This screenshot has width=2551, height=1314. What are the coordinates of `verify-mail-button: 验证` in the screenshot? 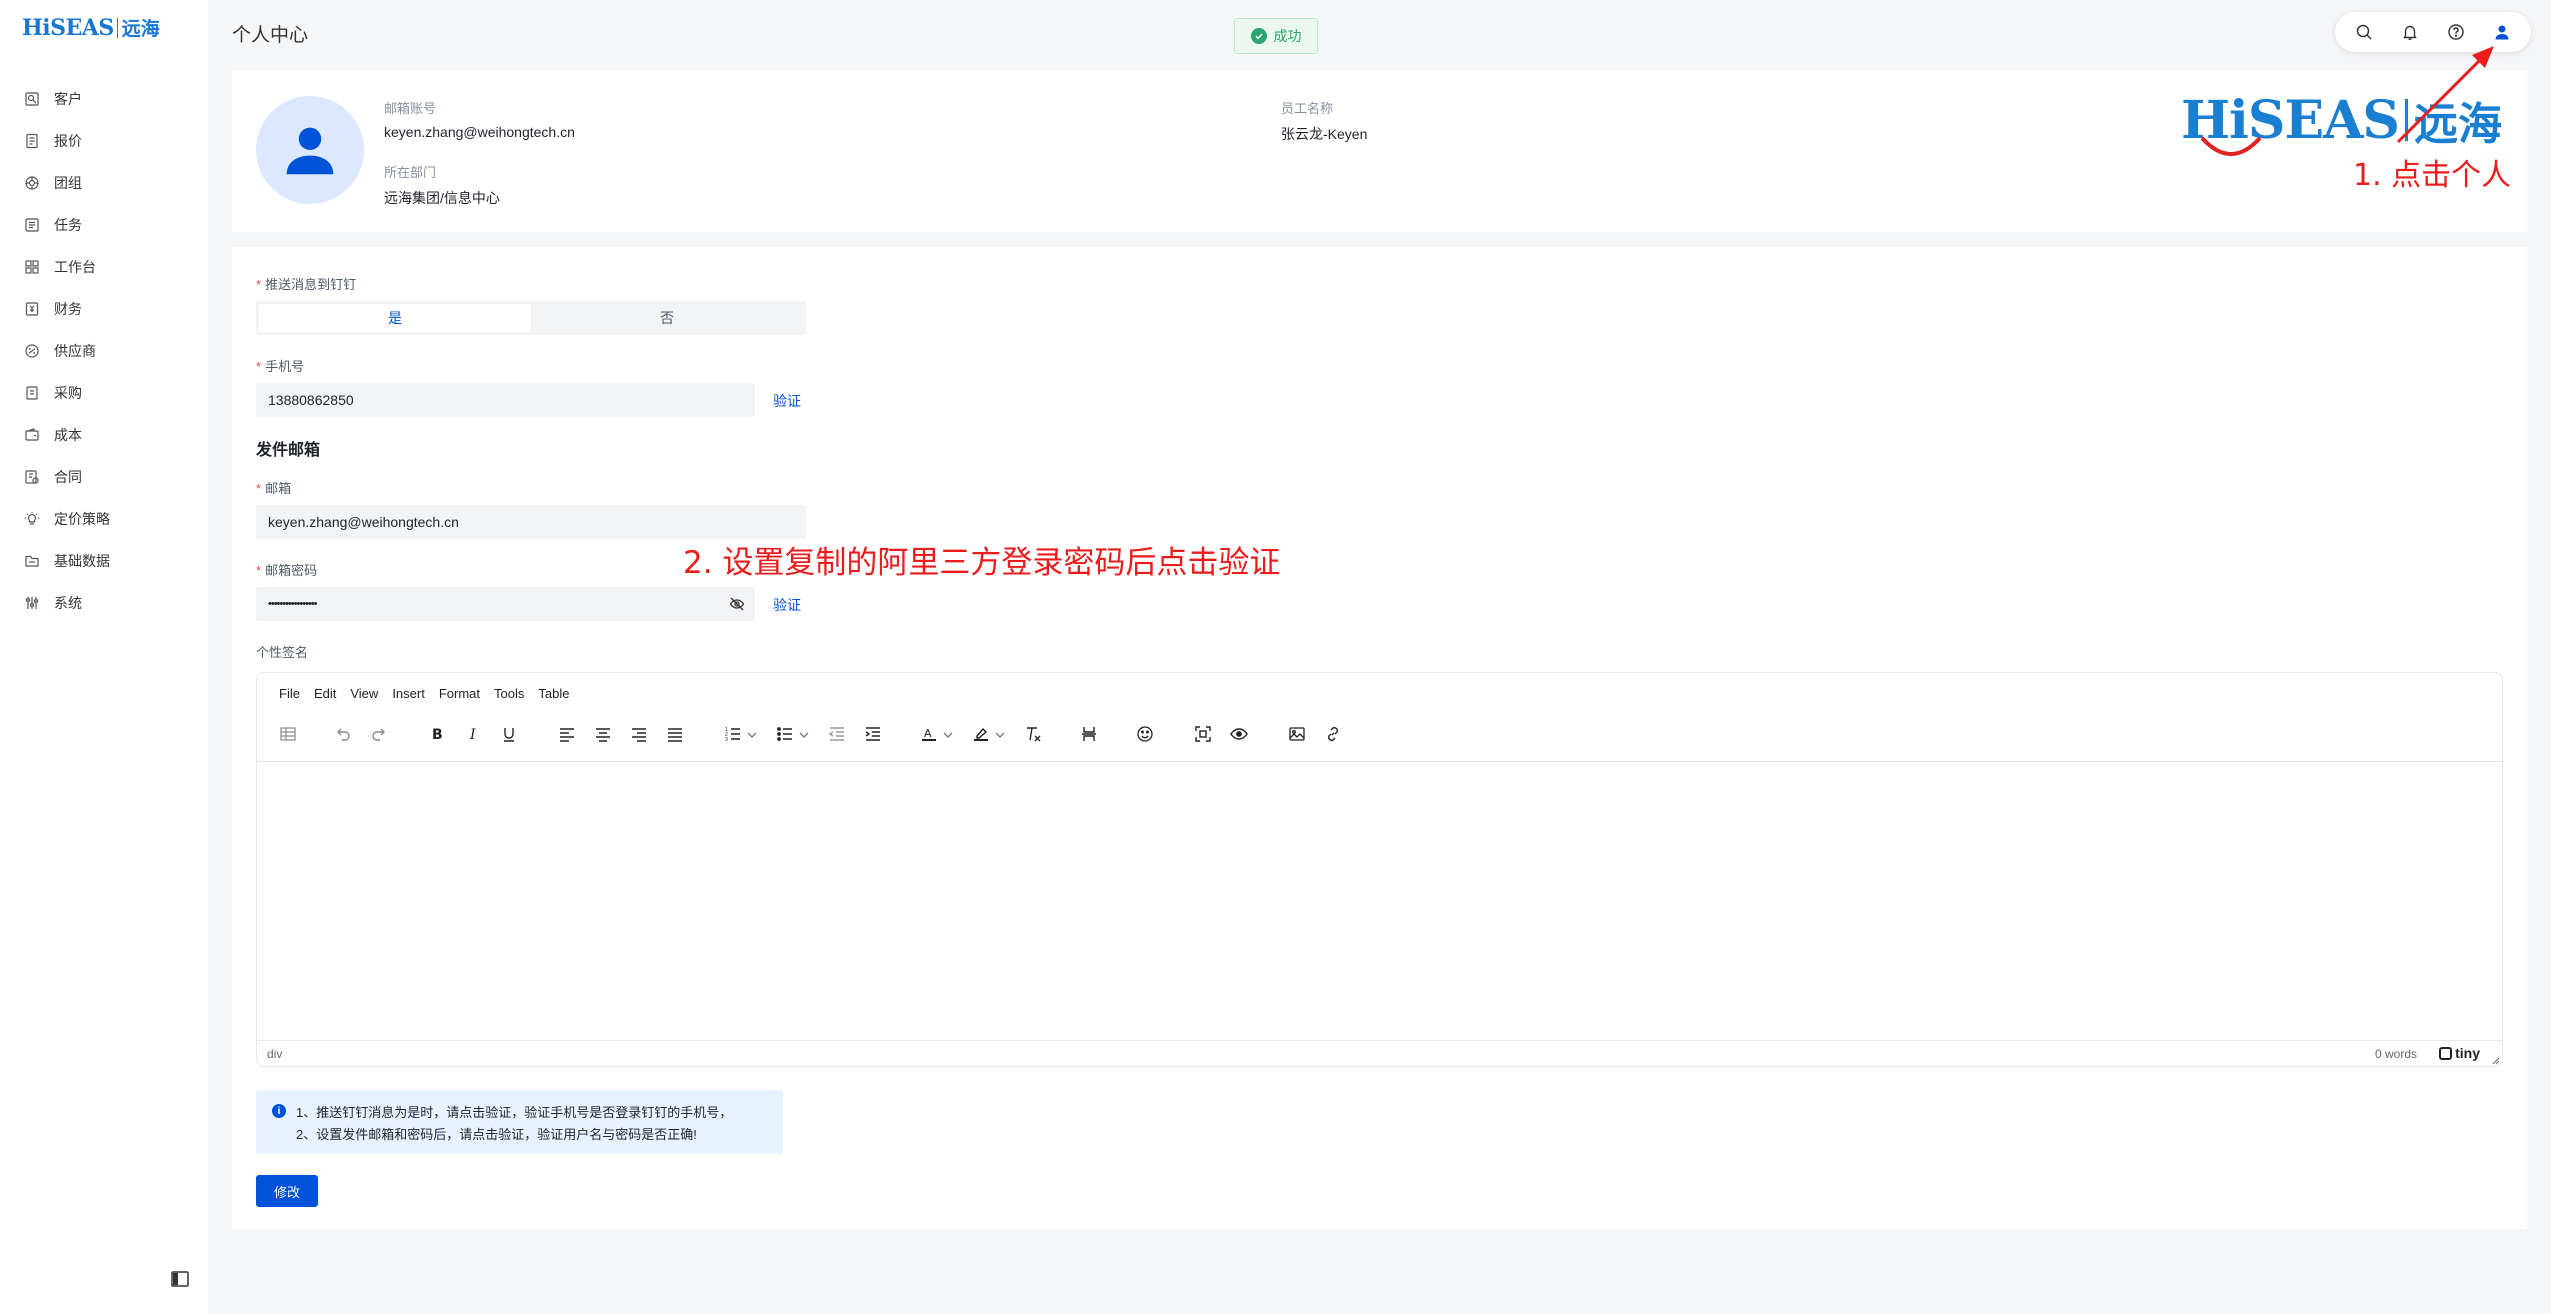 It's located at (787, 605).